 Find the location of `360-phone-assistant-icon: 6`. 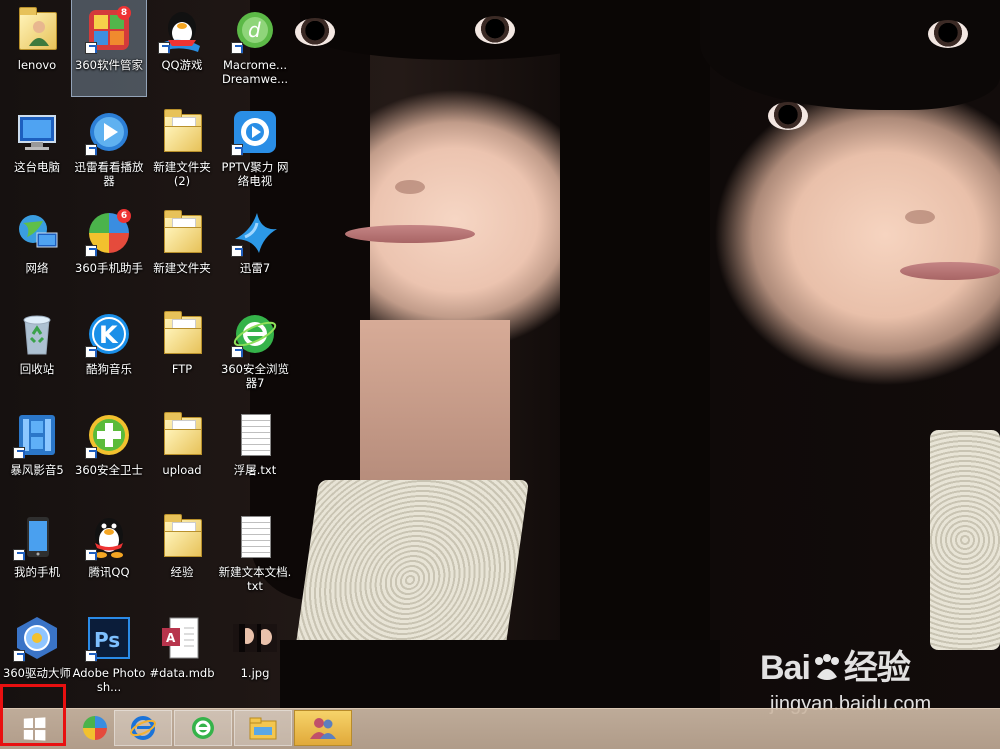

360-phone-assistant-icon: 6 is located at coordinates (109, 233).